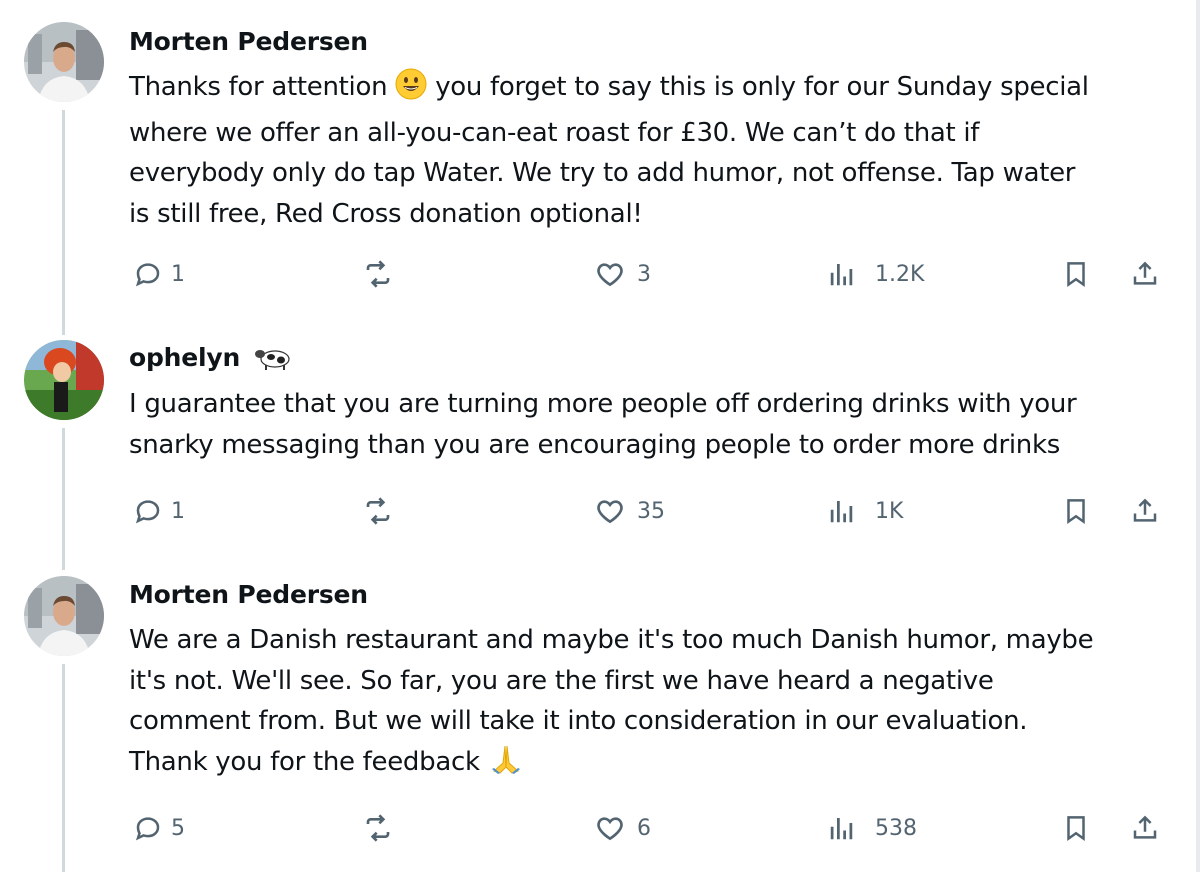  What do you see at coordinates (629, 511) in the screenshot?
I see `like-button: 35` at bounding box center [629, 511].